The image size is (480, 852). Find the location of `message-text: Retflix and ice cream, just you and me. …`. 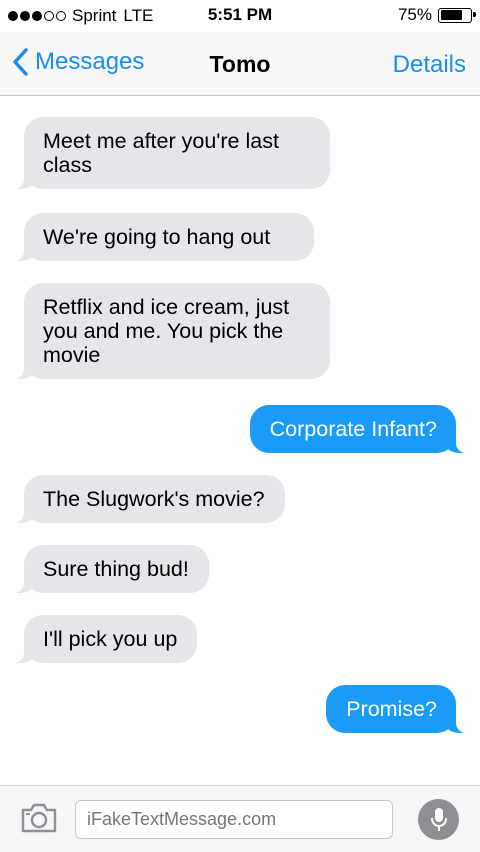

message-text: Retflix and ice cream, just you and me. … is located at coordinates (166, 331).